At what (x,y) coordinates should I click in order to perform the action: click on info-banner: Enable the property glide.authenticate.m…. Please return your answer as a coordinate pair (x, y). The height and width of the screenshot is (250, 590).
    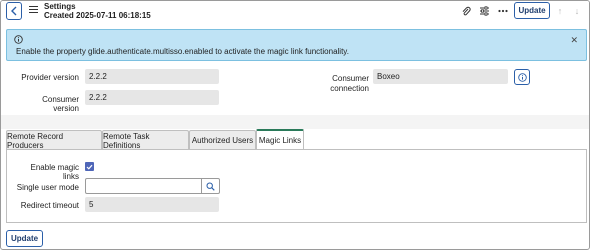
    Looking at the image, I should click on (296, 45).